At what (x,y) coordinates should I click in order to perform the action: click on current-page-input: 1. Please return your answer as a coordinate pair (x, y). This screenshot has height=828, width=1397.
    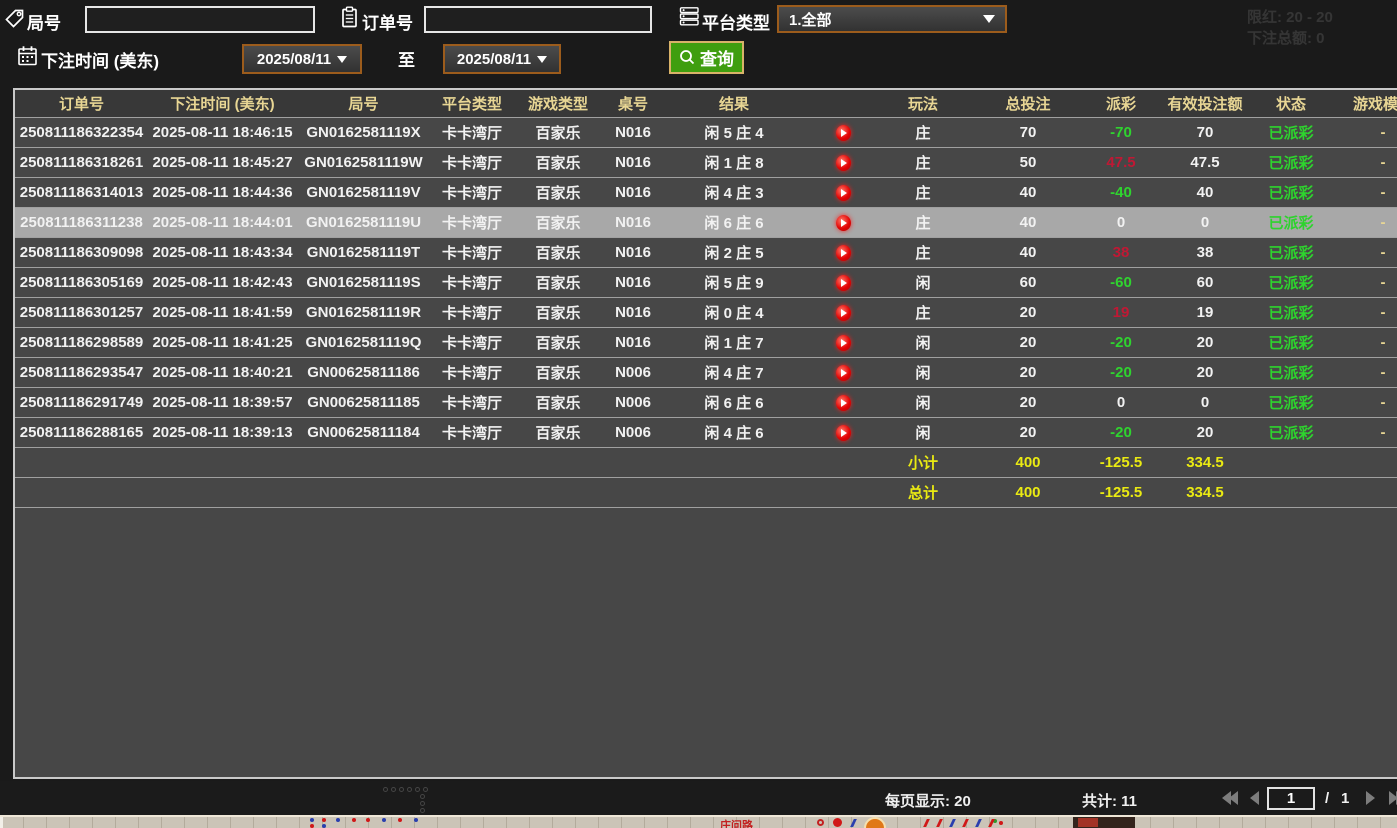
    Looking at the image, I should click on (1291, 798).